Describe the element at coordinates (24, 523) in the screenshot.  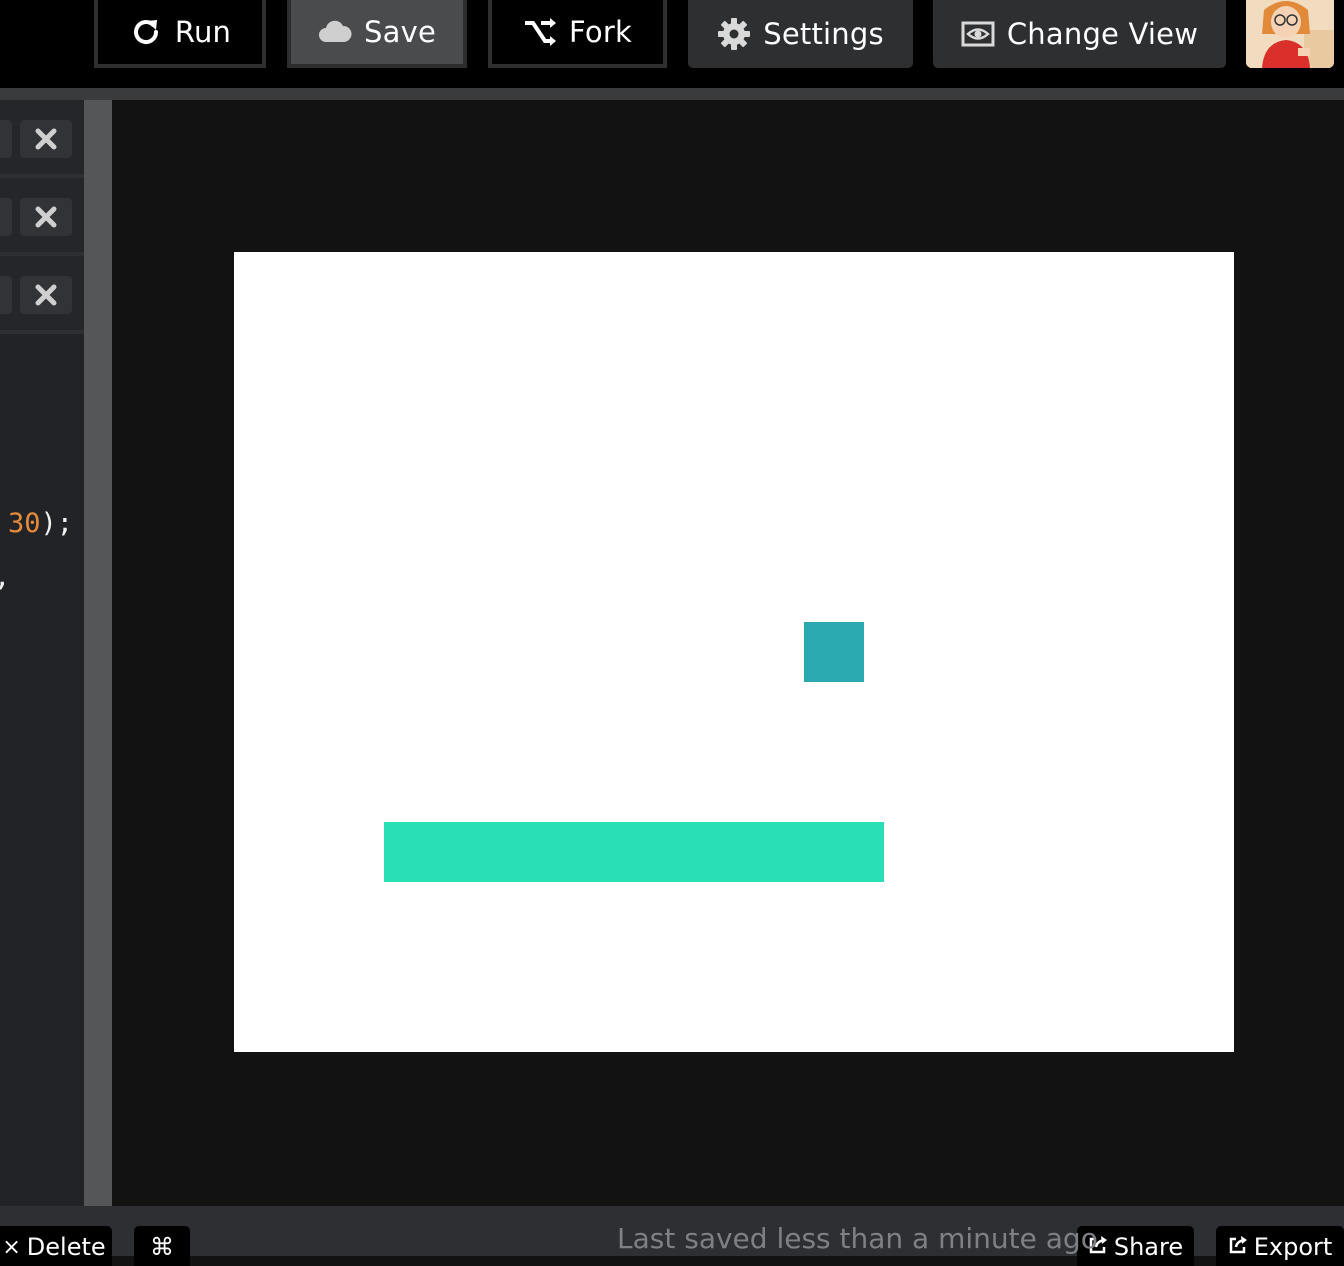
I see `code-number: 30` at that location.